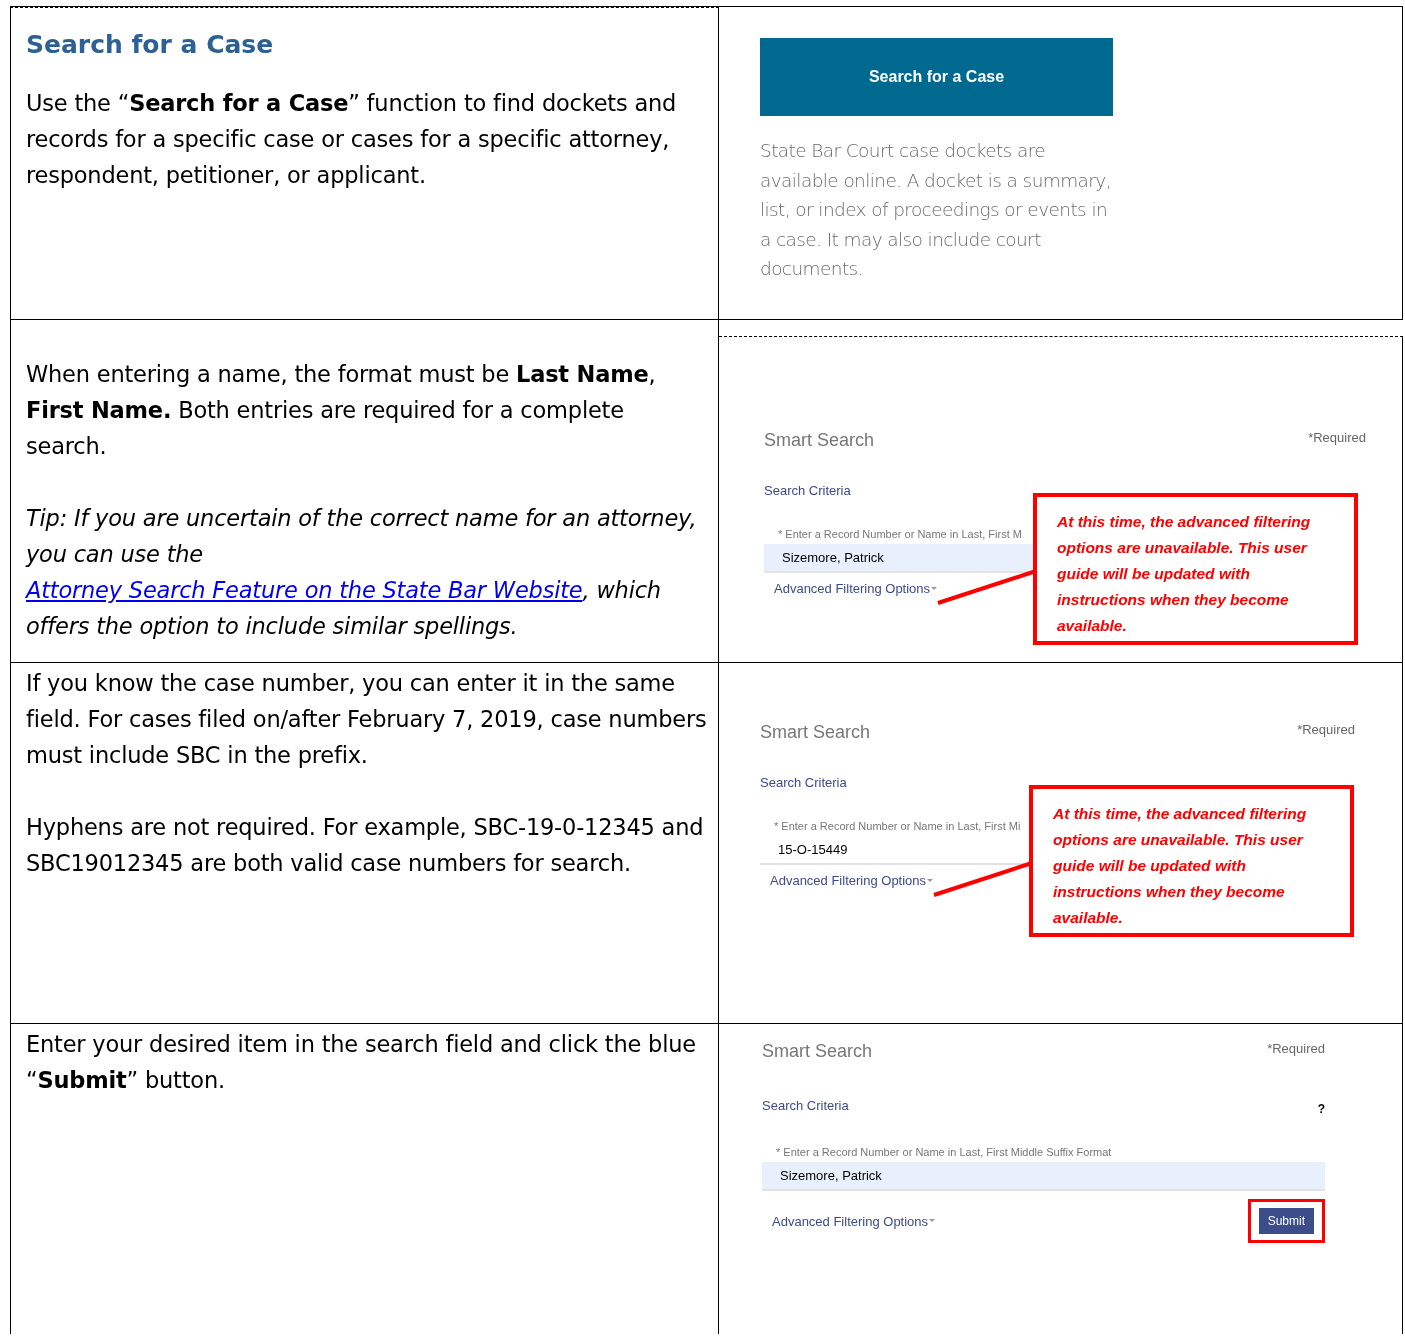 The height and width of the screenshot is (1336, 1405). What do you see at coordinates (304, 590) in the screenshot?
I see `attorney-search-link: Attorney Search Feature on the State Bar Website` at bounding box center [304, 590].